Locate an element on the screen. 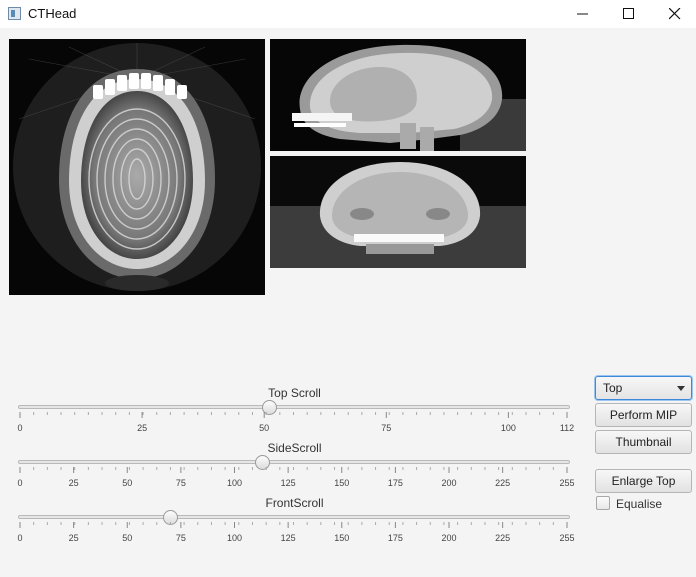 The image size is (696, 577). view-select-value: Top is located at coordinates (613, 388).